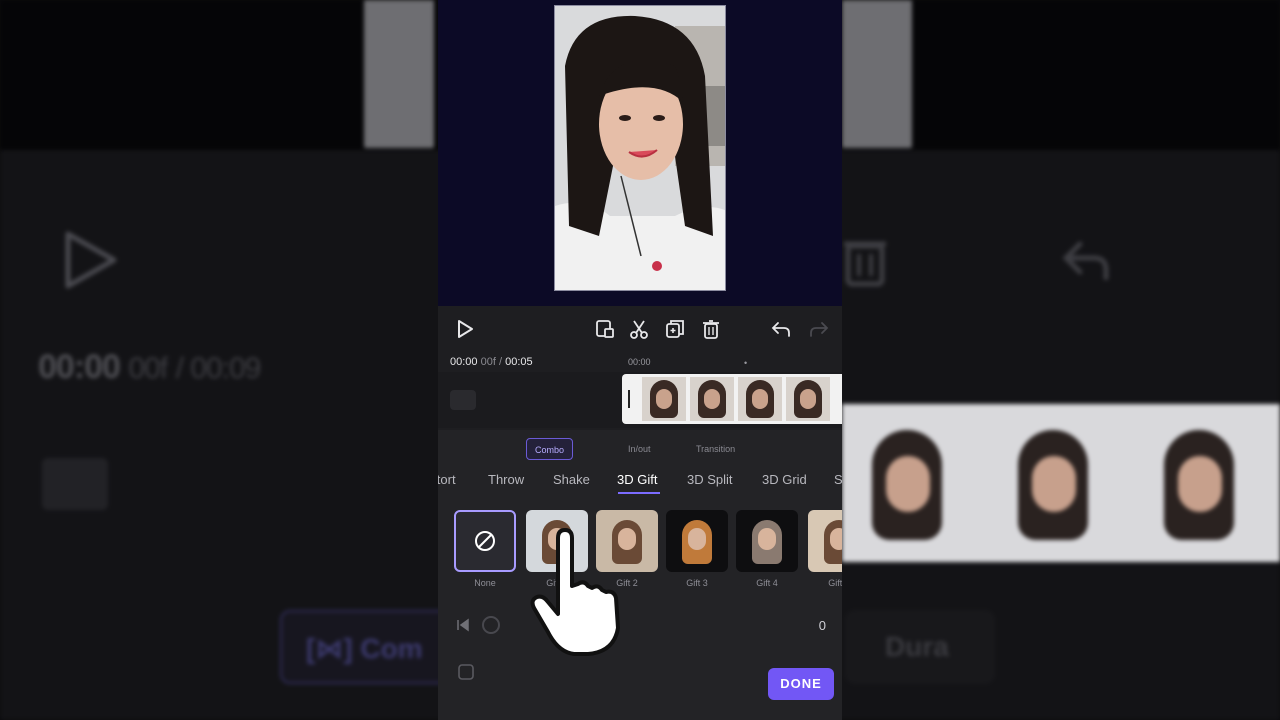 The image size is (1280, 720). What do you see at coordinates (822, 625) in the screenshot?
I see `slider-value: 0` at bounding box center [822, 625].